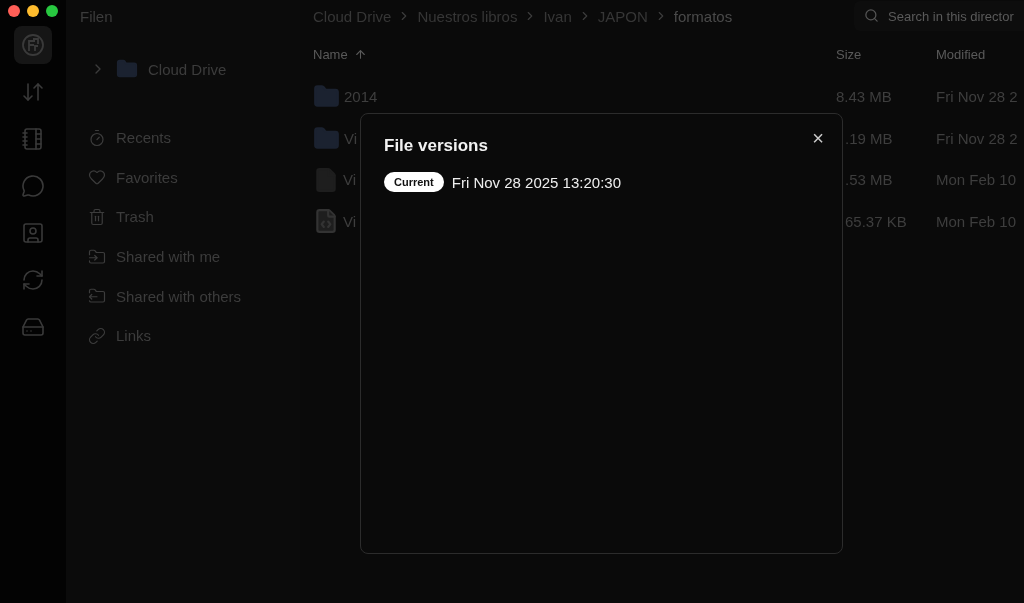 This screenshot has height=603, width=1024. I want to click on current-badge: Current, so click(414, 182).